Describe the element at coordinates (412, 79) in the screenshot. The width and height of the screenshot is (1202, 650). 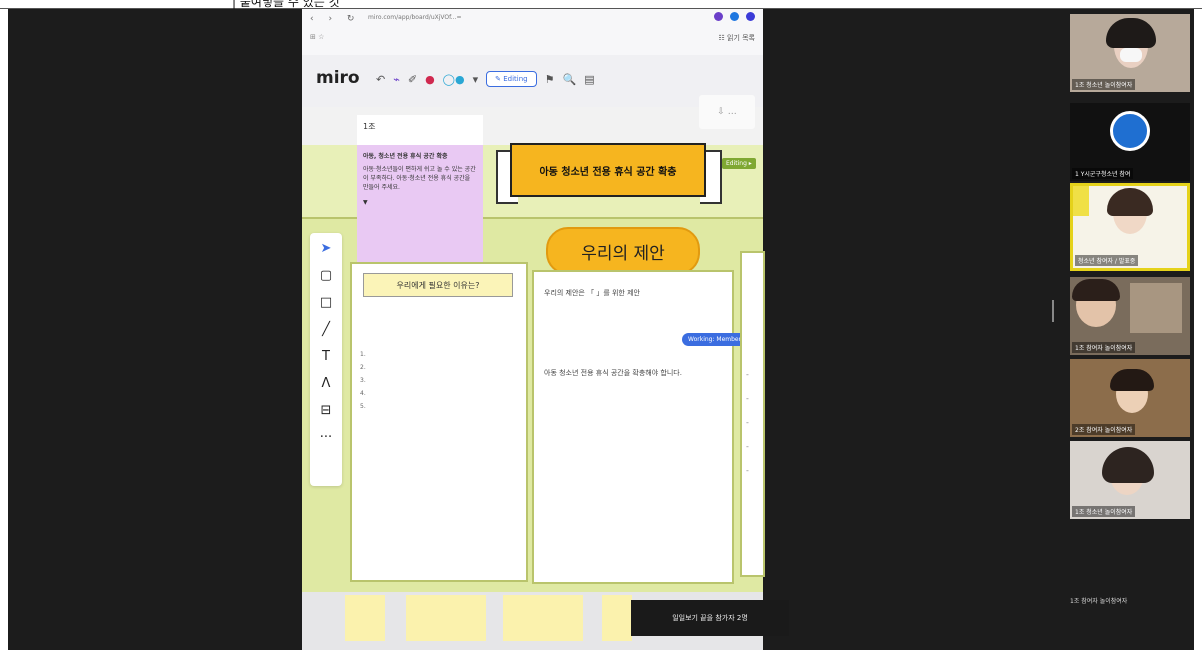
I see `pen-icon: ✐` at that location.